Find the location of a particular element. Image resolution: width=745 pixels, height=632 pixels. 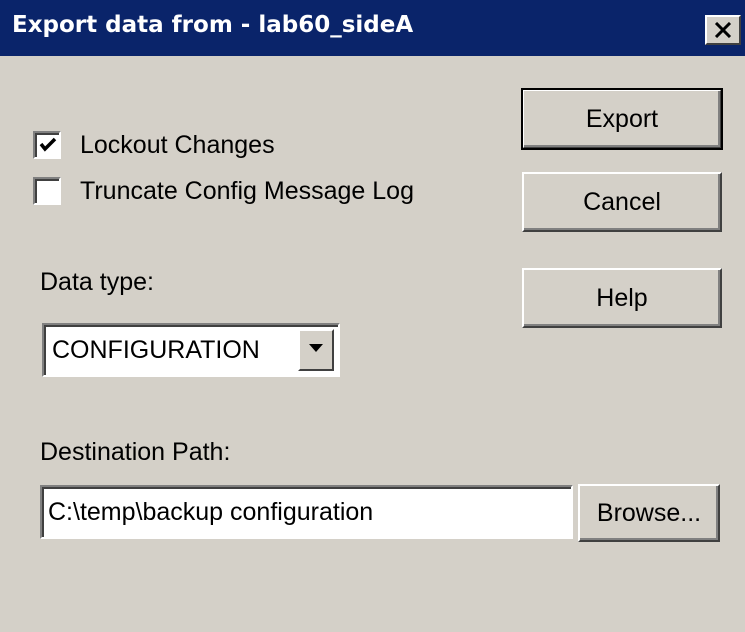

export-button-label: Export is located at coordinates (622, 118).